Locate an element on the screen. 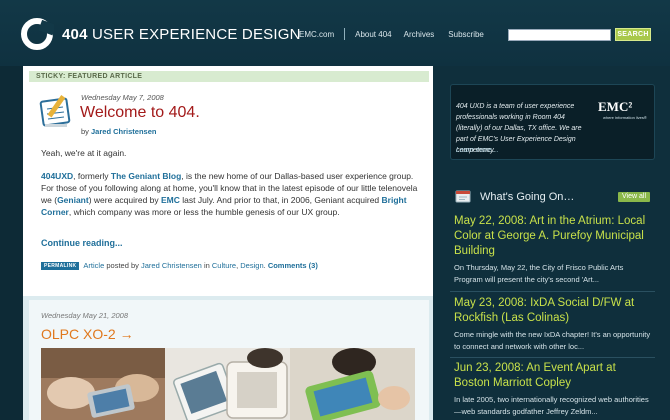  post-date: Wednesday May 21, 2008 is located at coordinates (85, 315).